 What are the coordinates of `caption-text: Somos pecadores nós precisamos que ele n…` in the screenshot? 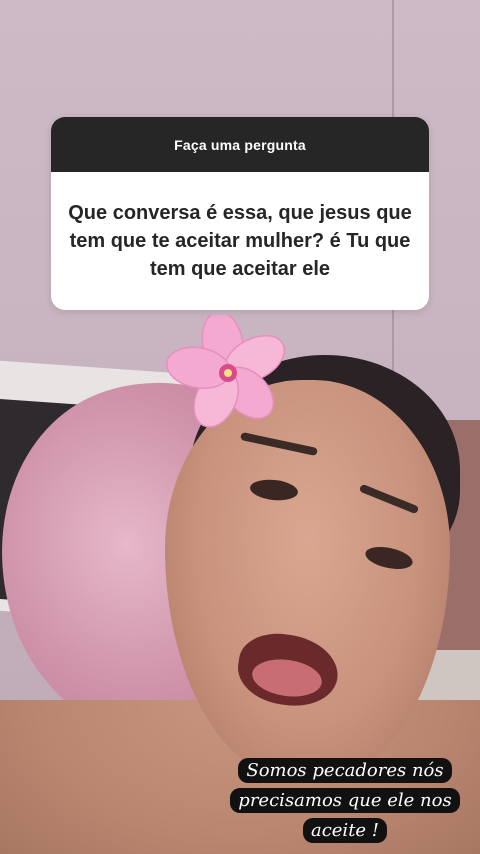 It's located at (345, 800).